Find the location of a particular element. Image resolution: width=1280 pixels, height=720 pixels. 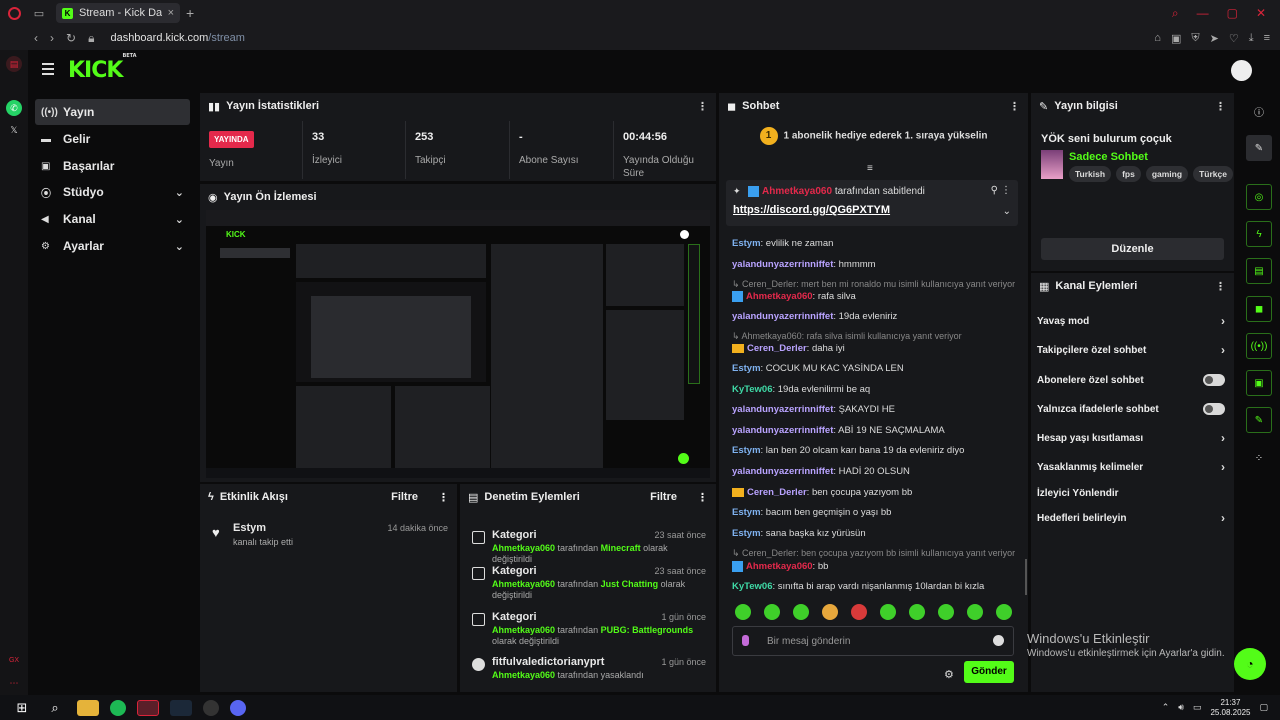

action-banned-words: Yasaklanmış kelimeler › is located at coordinates (1133, 467).